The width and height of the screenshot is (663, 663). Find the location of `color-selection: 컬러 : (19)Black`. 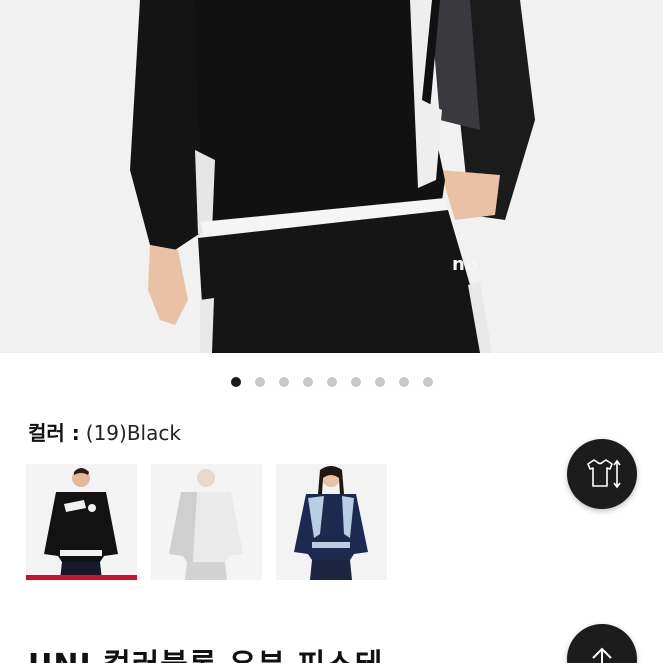

color-selection: 컬러 : (19)Black is located at coordinates (104, 433).